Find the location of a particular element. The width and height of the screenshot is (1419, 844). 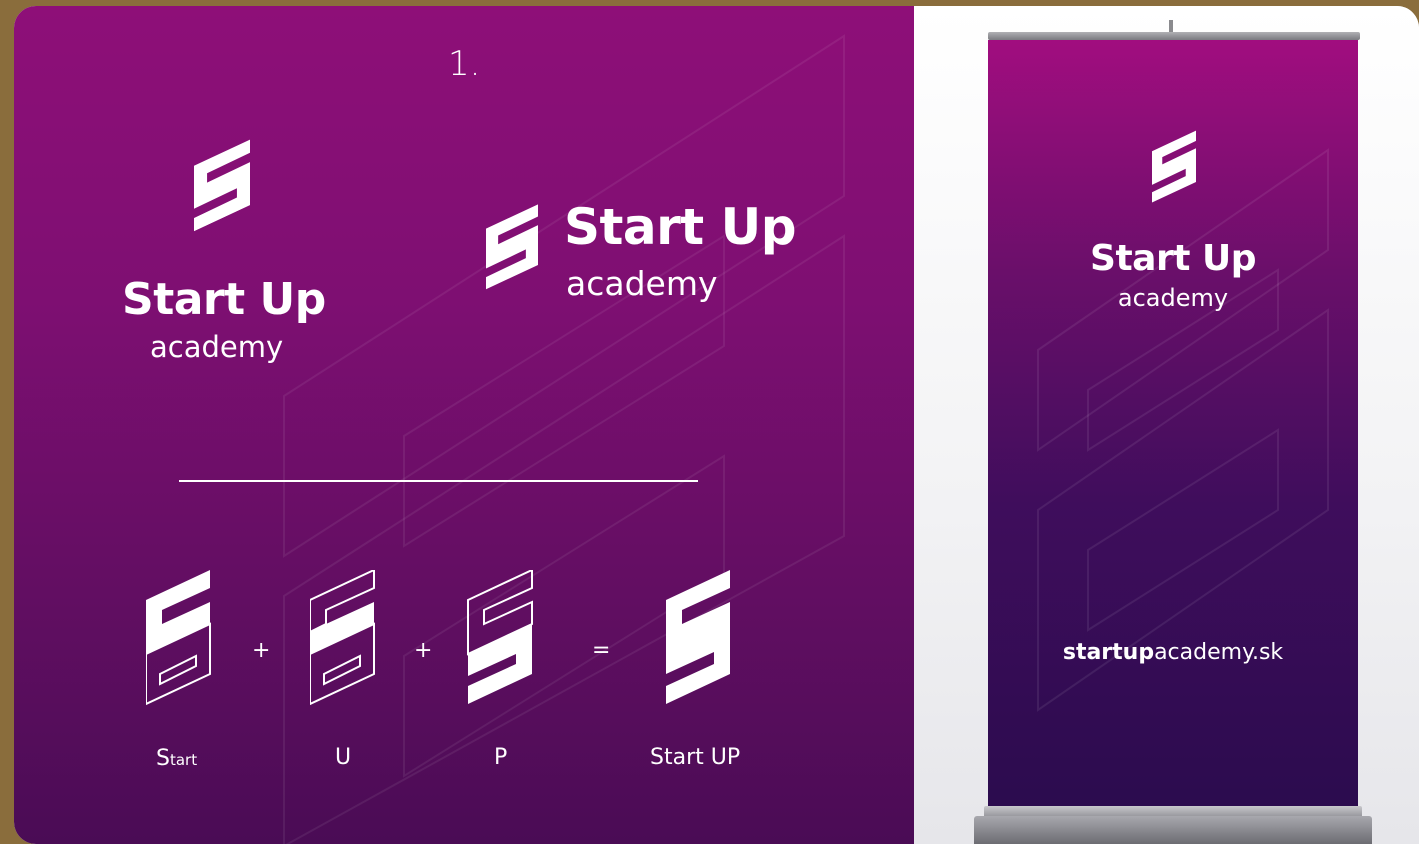

banner-url: startupacademy.sk is located at coordinates (1173, 652).